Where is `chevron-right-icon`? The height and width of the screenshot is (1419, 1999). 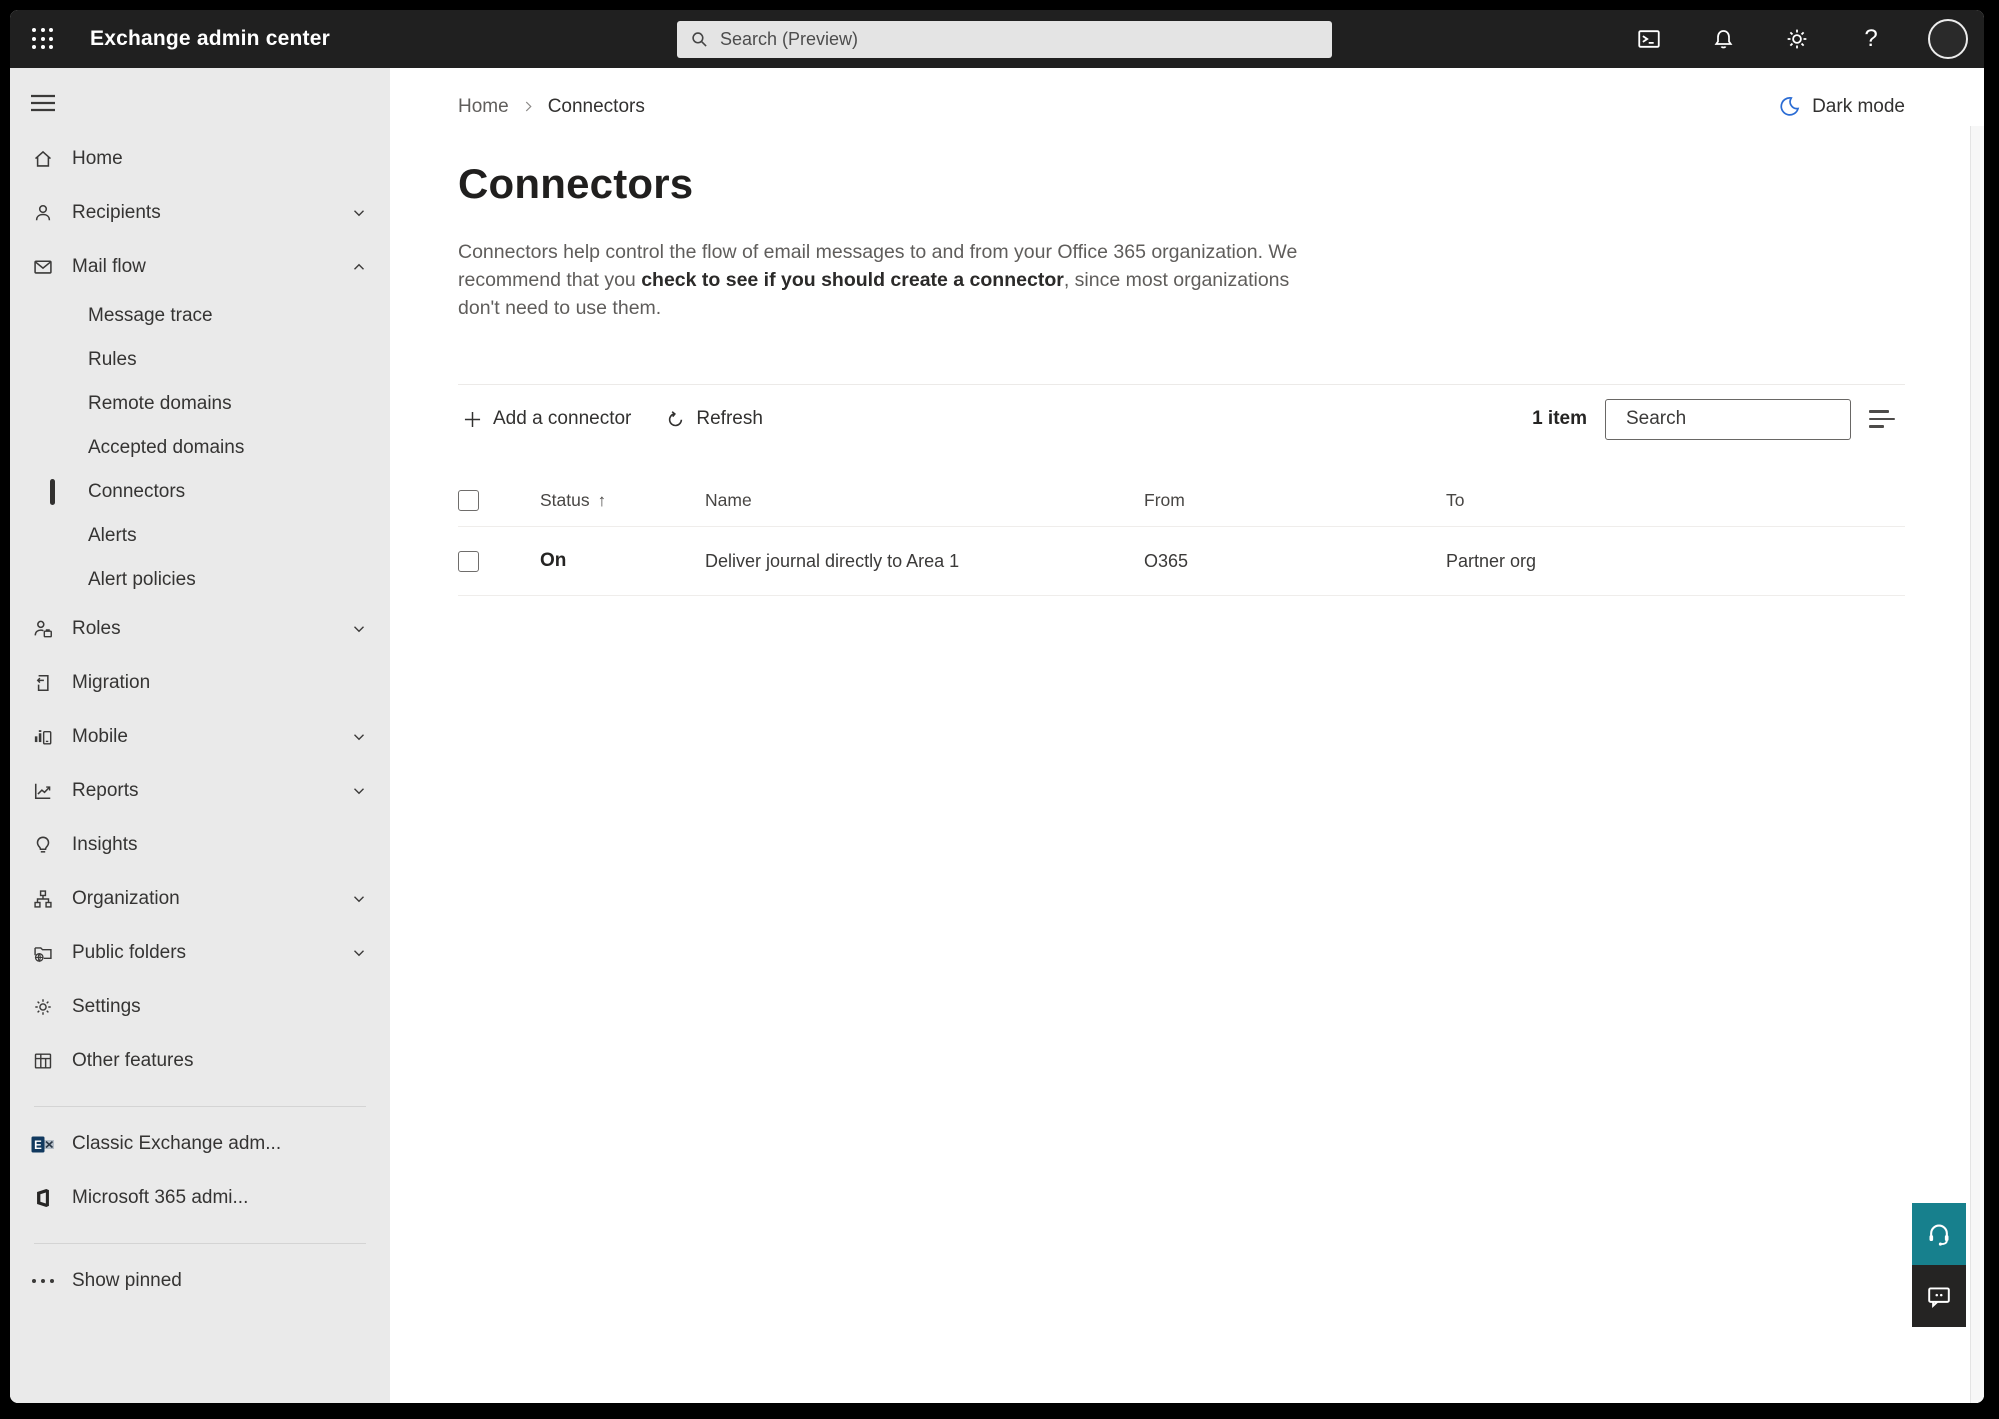
chevron-right-icon is located at coordinates (528, 106).